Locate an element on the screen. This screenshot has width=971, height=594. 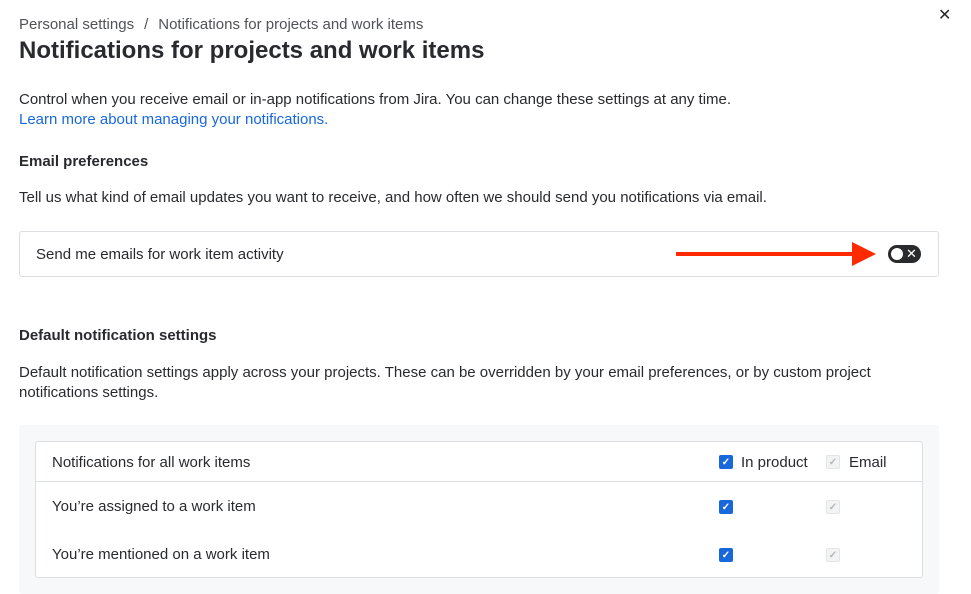
email-activity-toggle: ✕ is located at coordinates (904, 254).